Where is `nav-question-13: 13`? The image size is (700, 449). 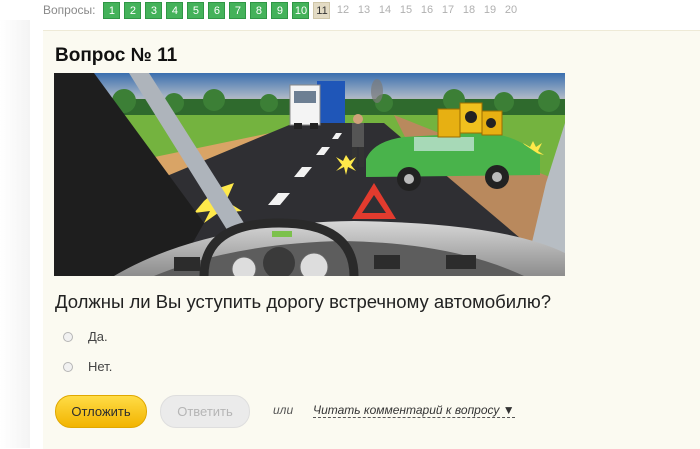
nav-question-13: 13 is located at coordinates (363, 10).